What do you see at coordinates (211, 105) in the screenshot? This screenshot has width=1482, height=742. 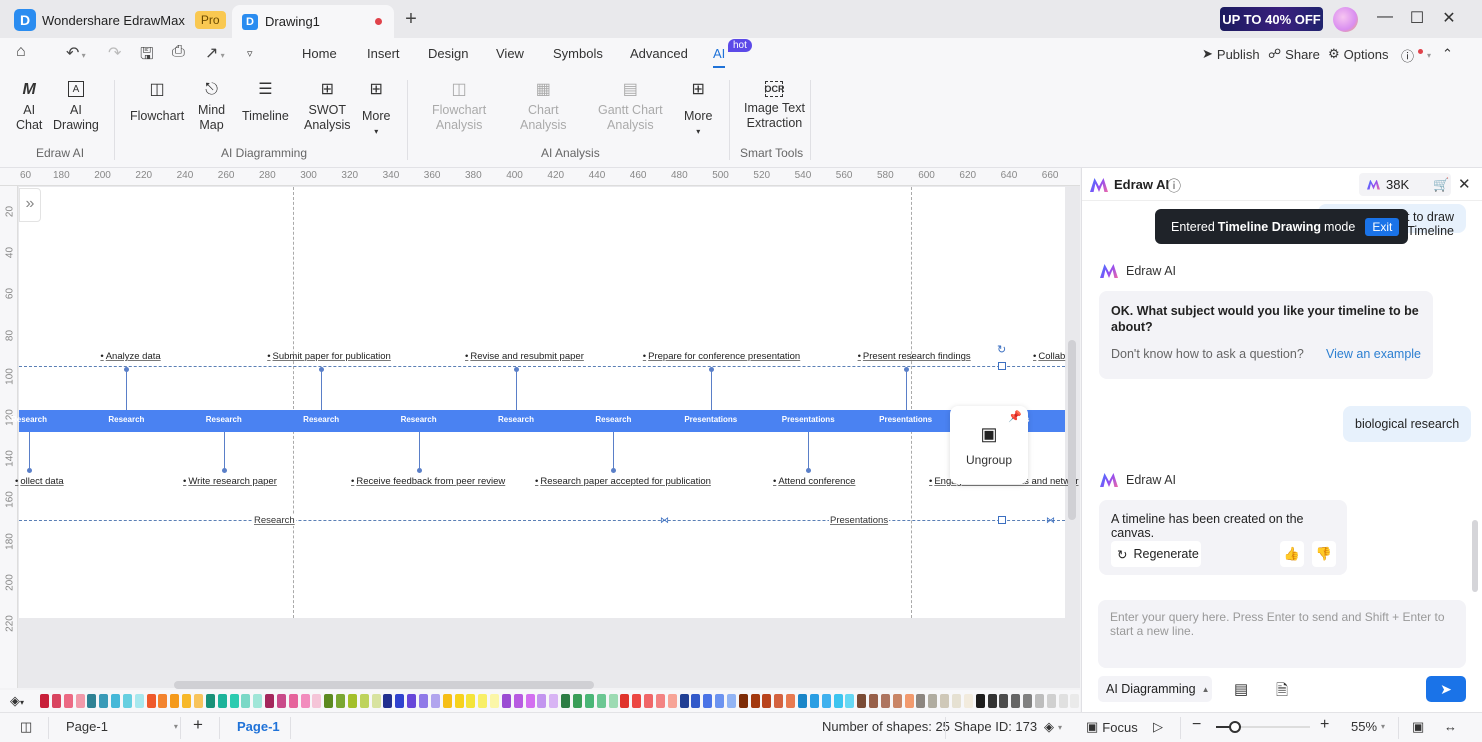 I see `mind-map-button: ⎋ Mind Map` at bounding box center [211, 105].